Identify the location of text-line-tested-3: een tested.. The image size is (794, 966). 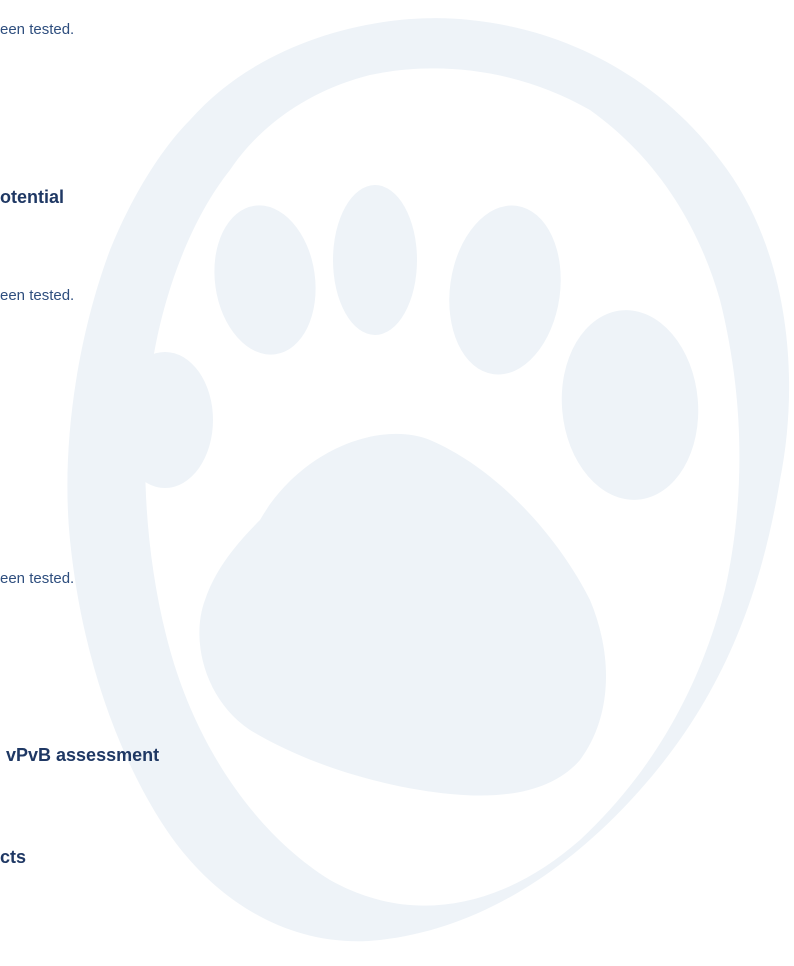
(37, 578).